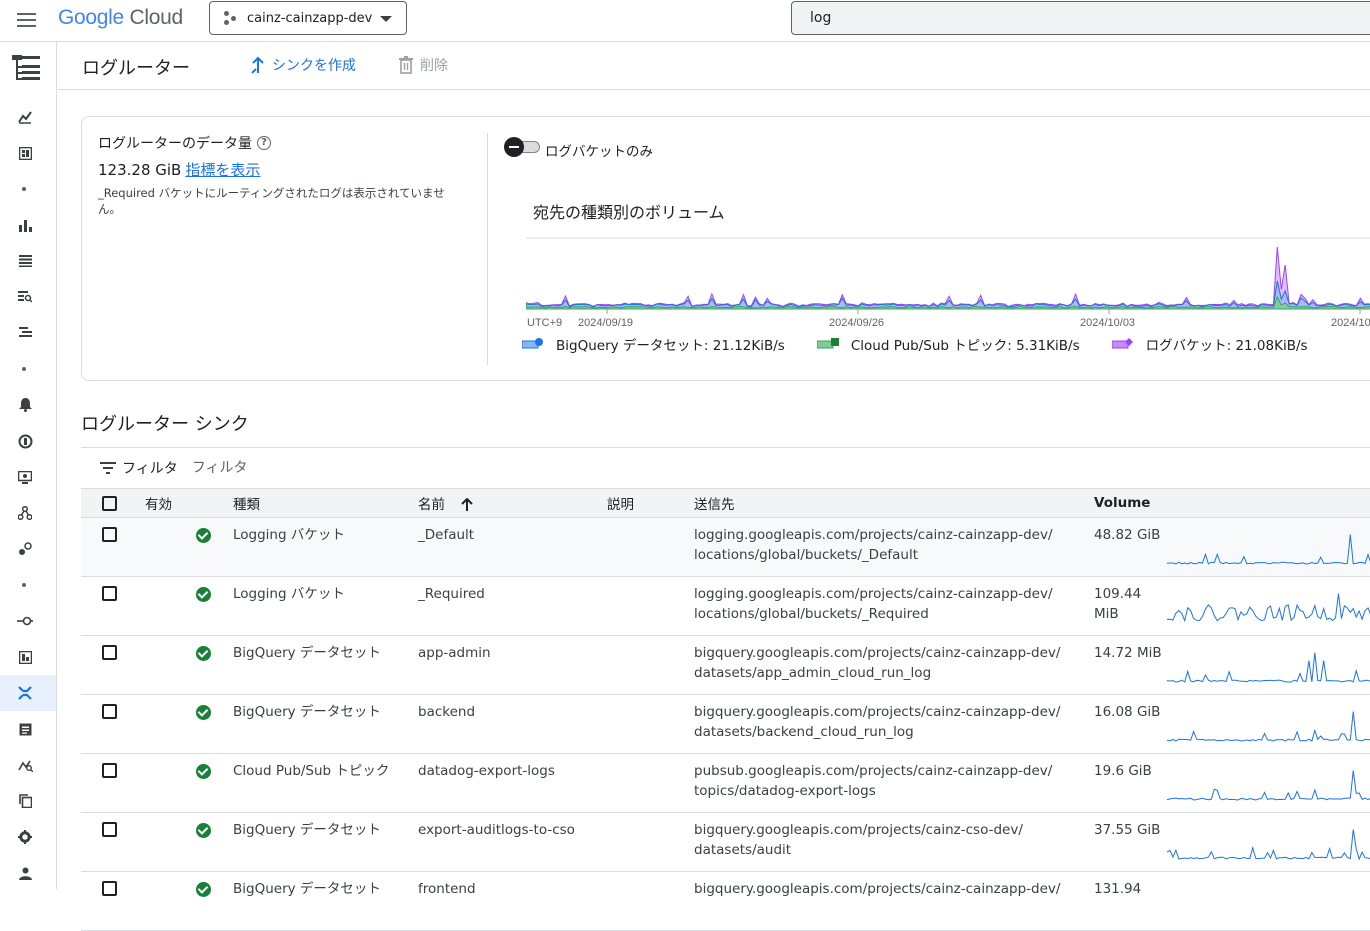 This screenshot has width=1370, height=931. I want to click on bell-icon, so click(25, 405).